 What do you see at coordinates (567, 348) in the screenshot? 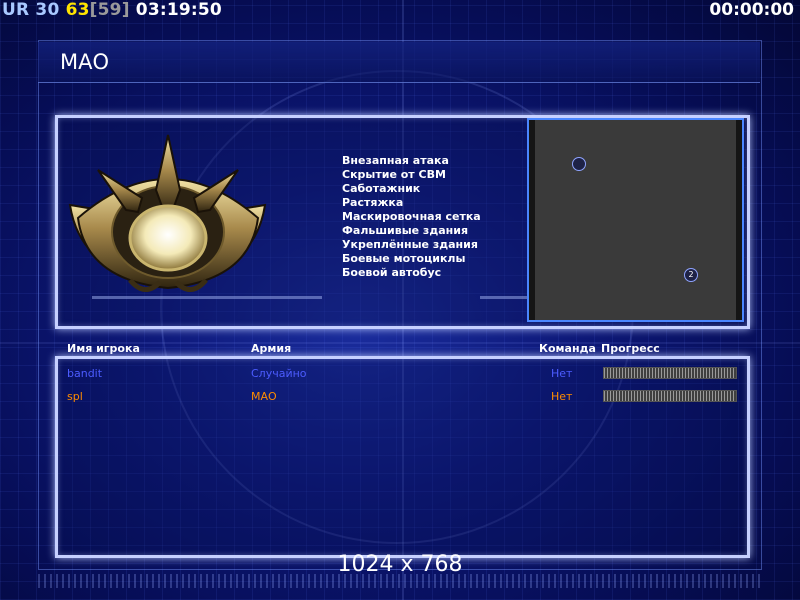
I see `column-header-team: Команда` at bounding box center [567, 348].